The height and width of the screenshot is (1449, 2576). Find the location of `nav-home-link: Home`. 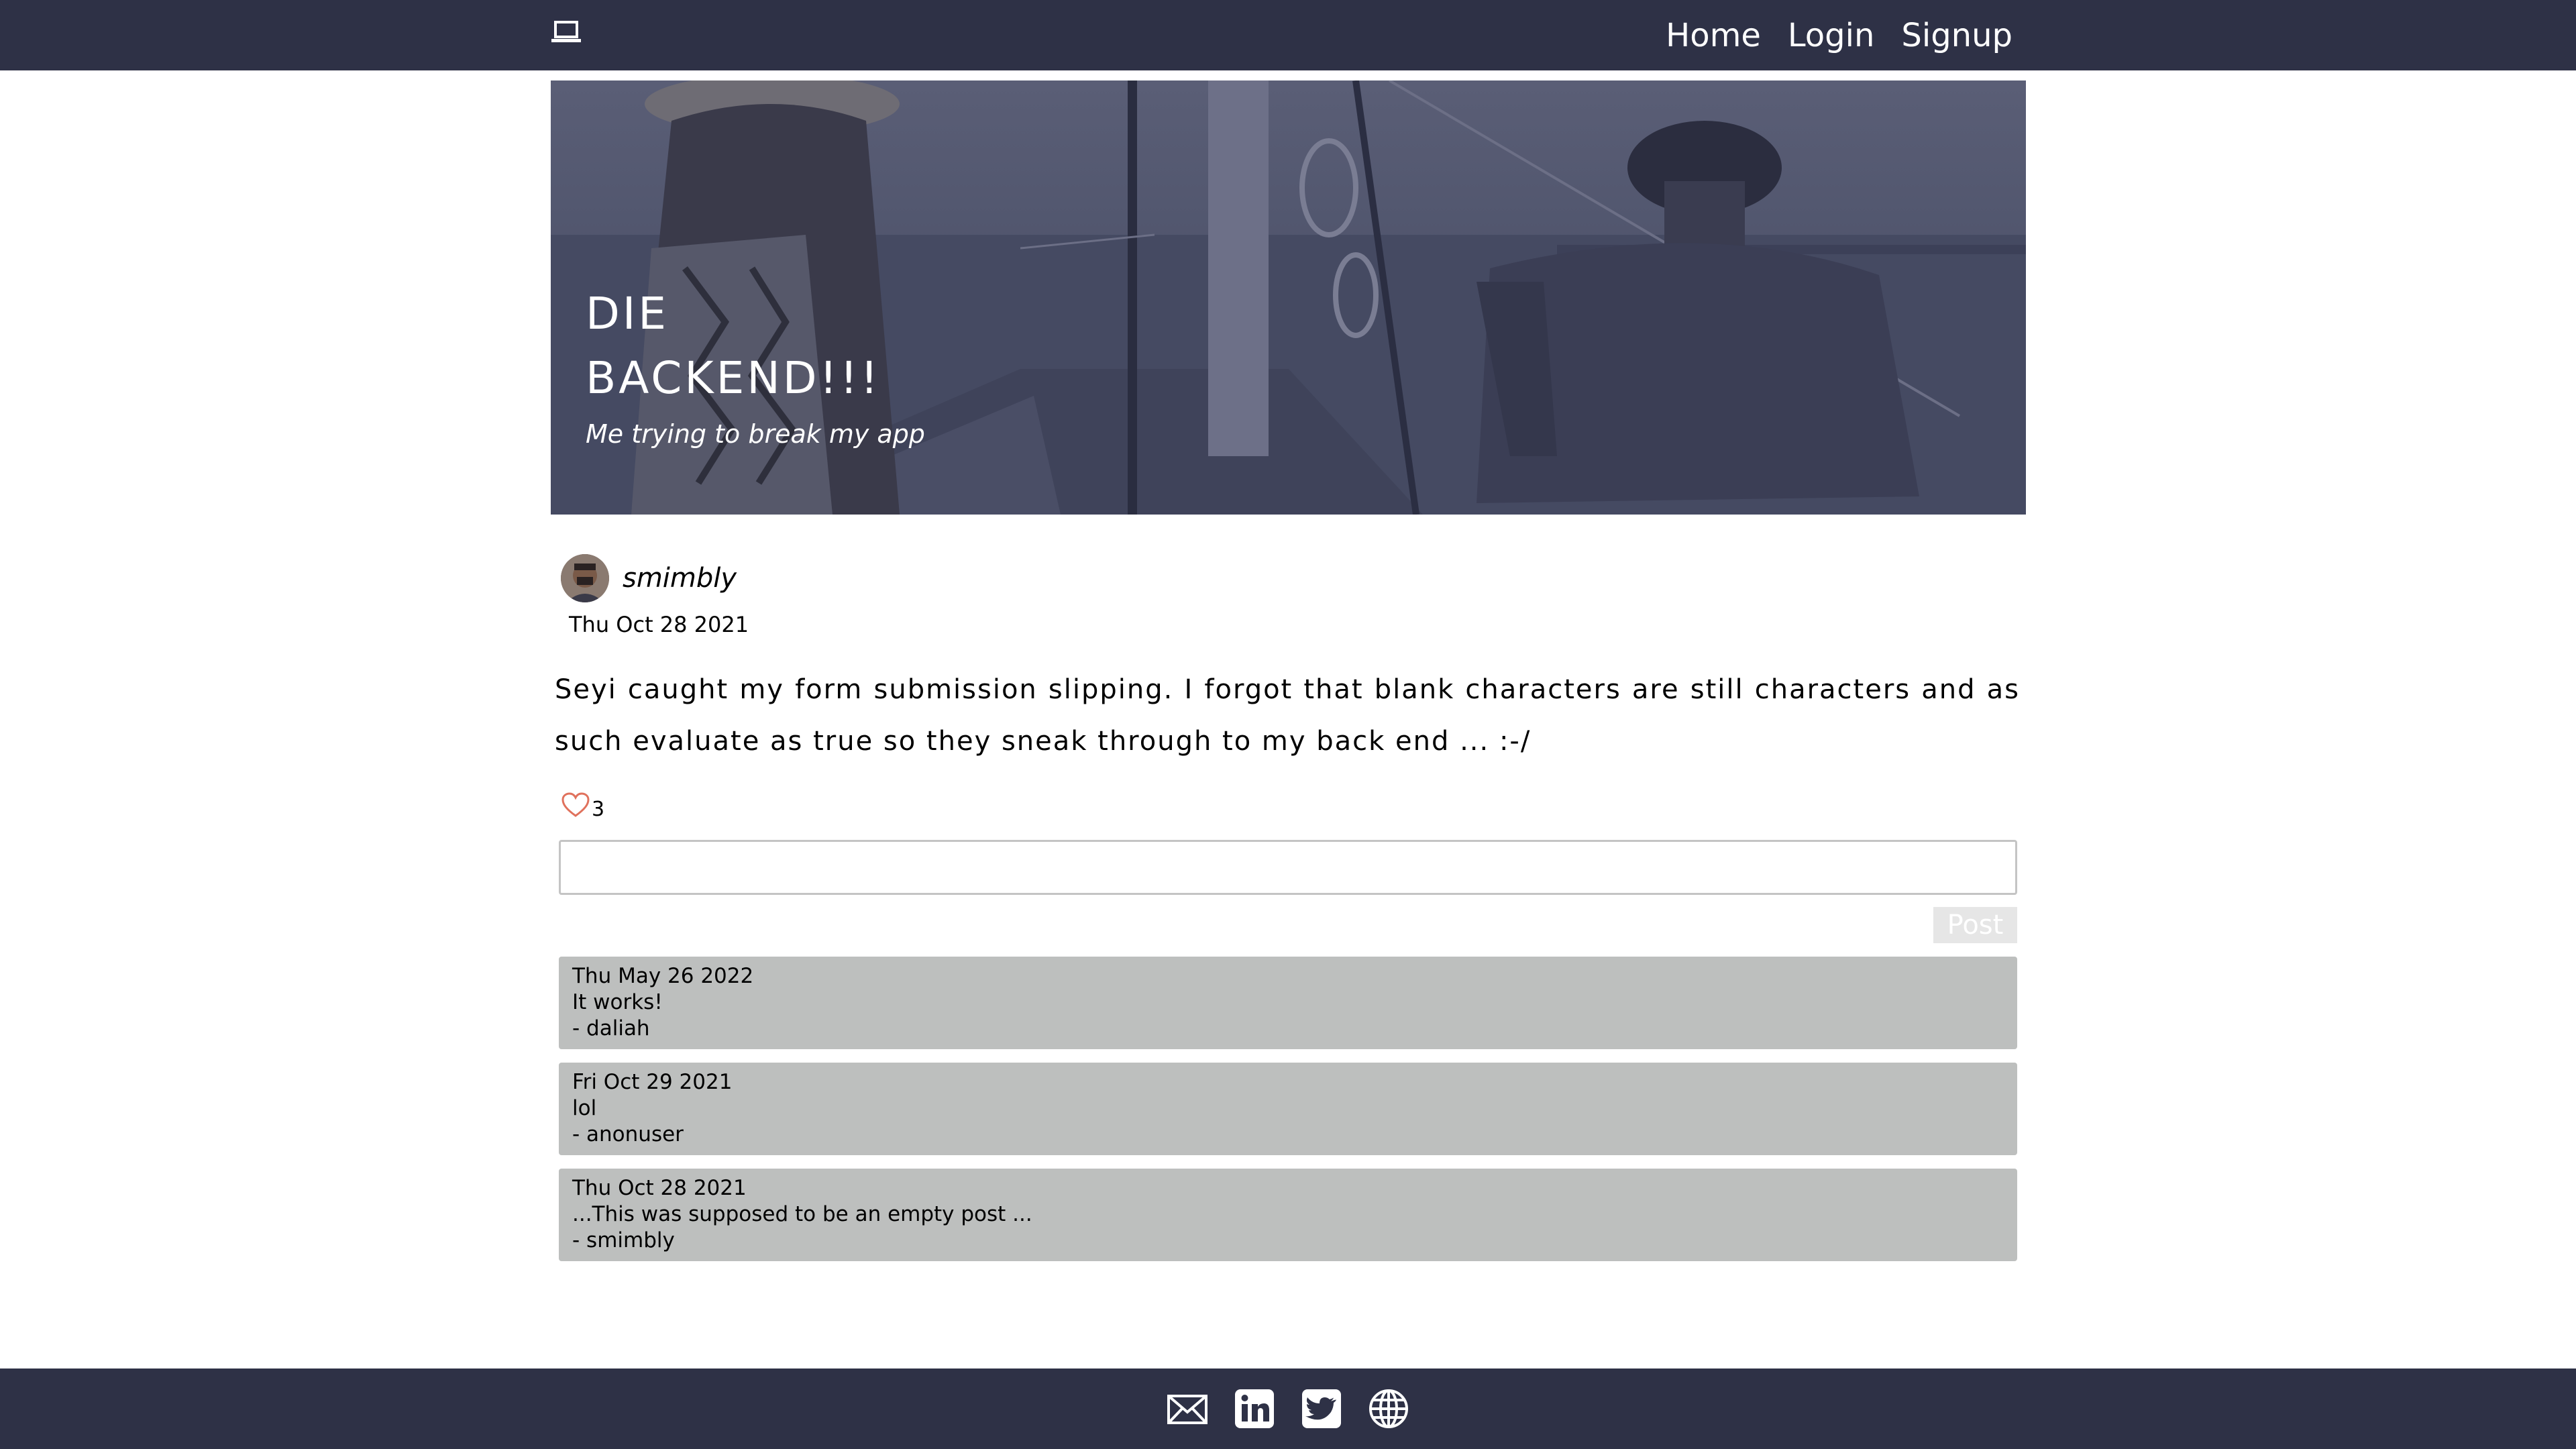

nav-home-link: Home is located at coordinates (1713, 35).